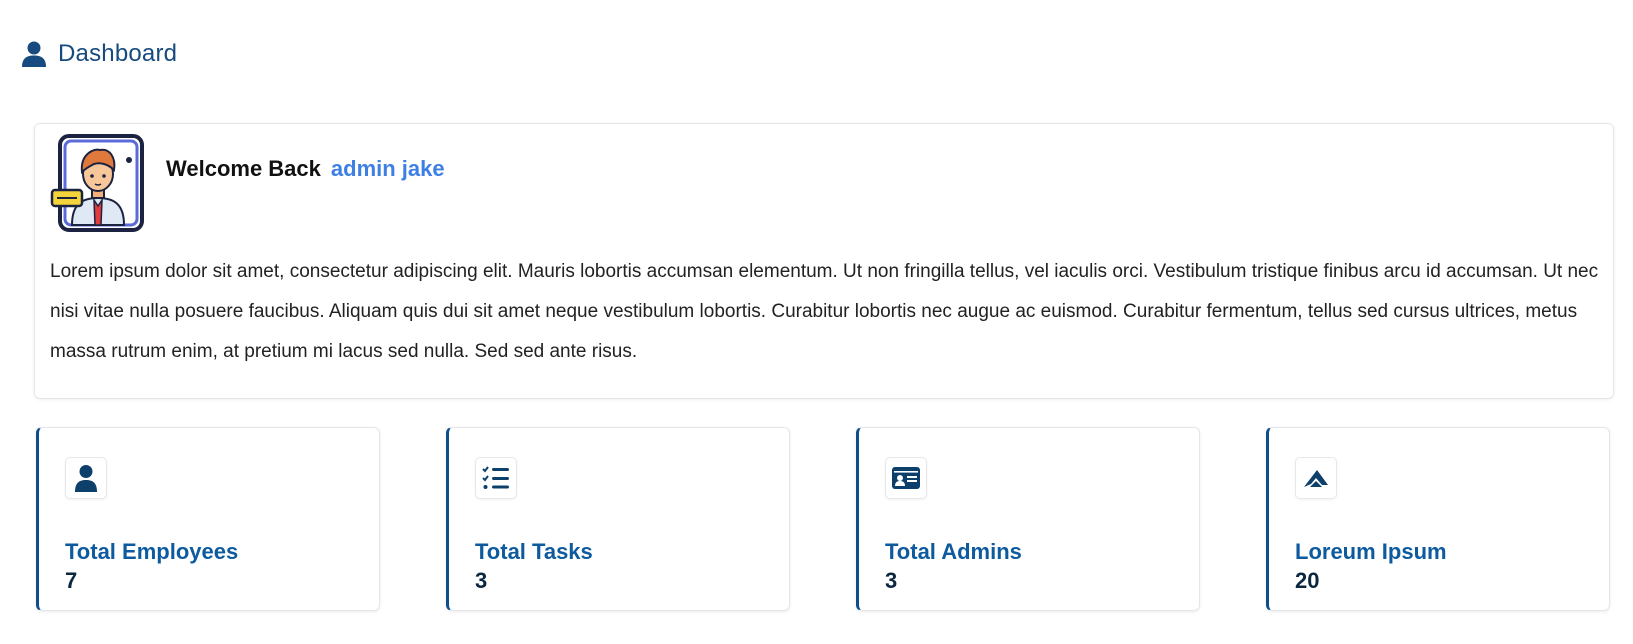  What do you see at coordinates (1307, 580) in the screenshot?
I see `stat-value: 20` at bounding box center [1307, 580].